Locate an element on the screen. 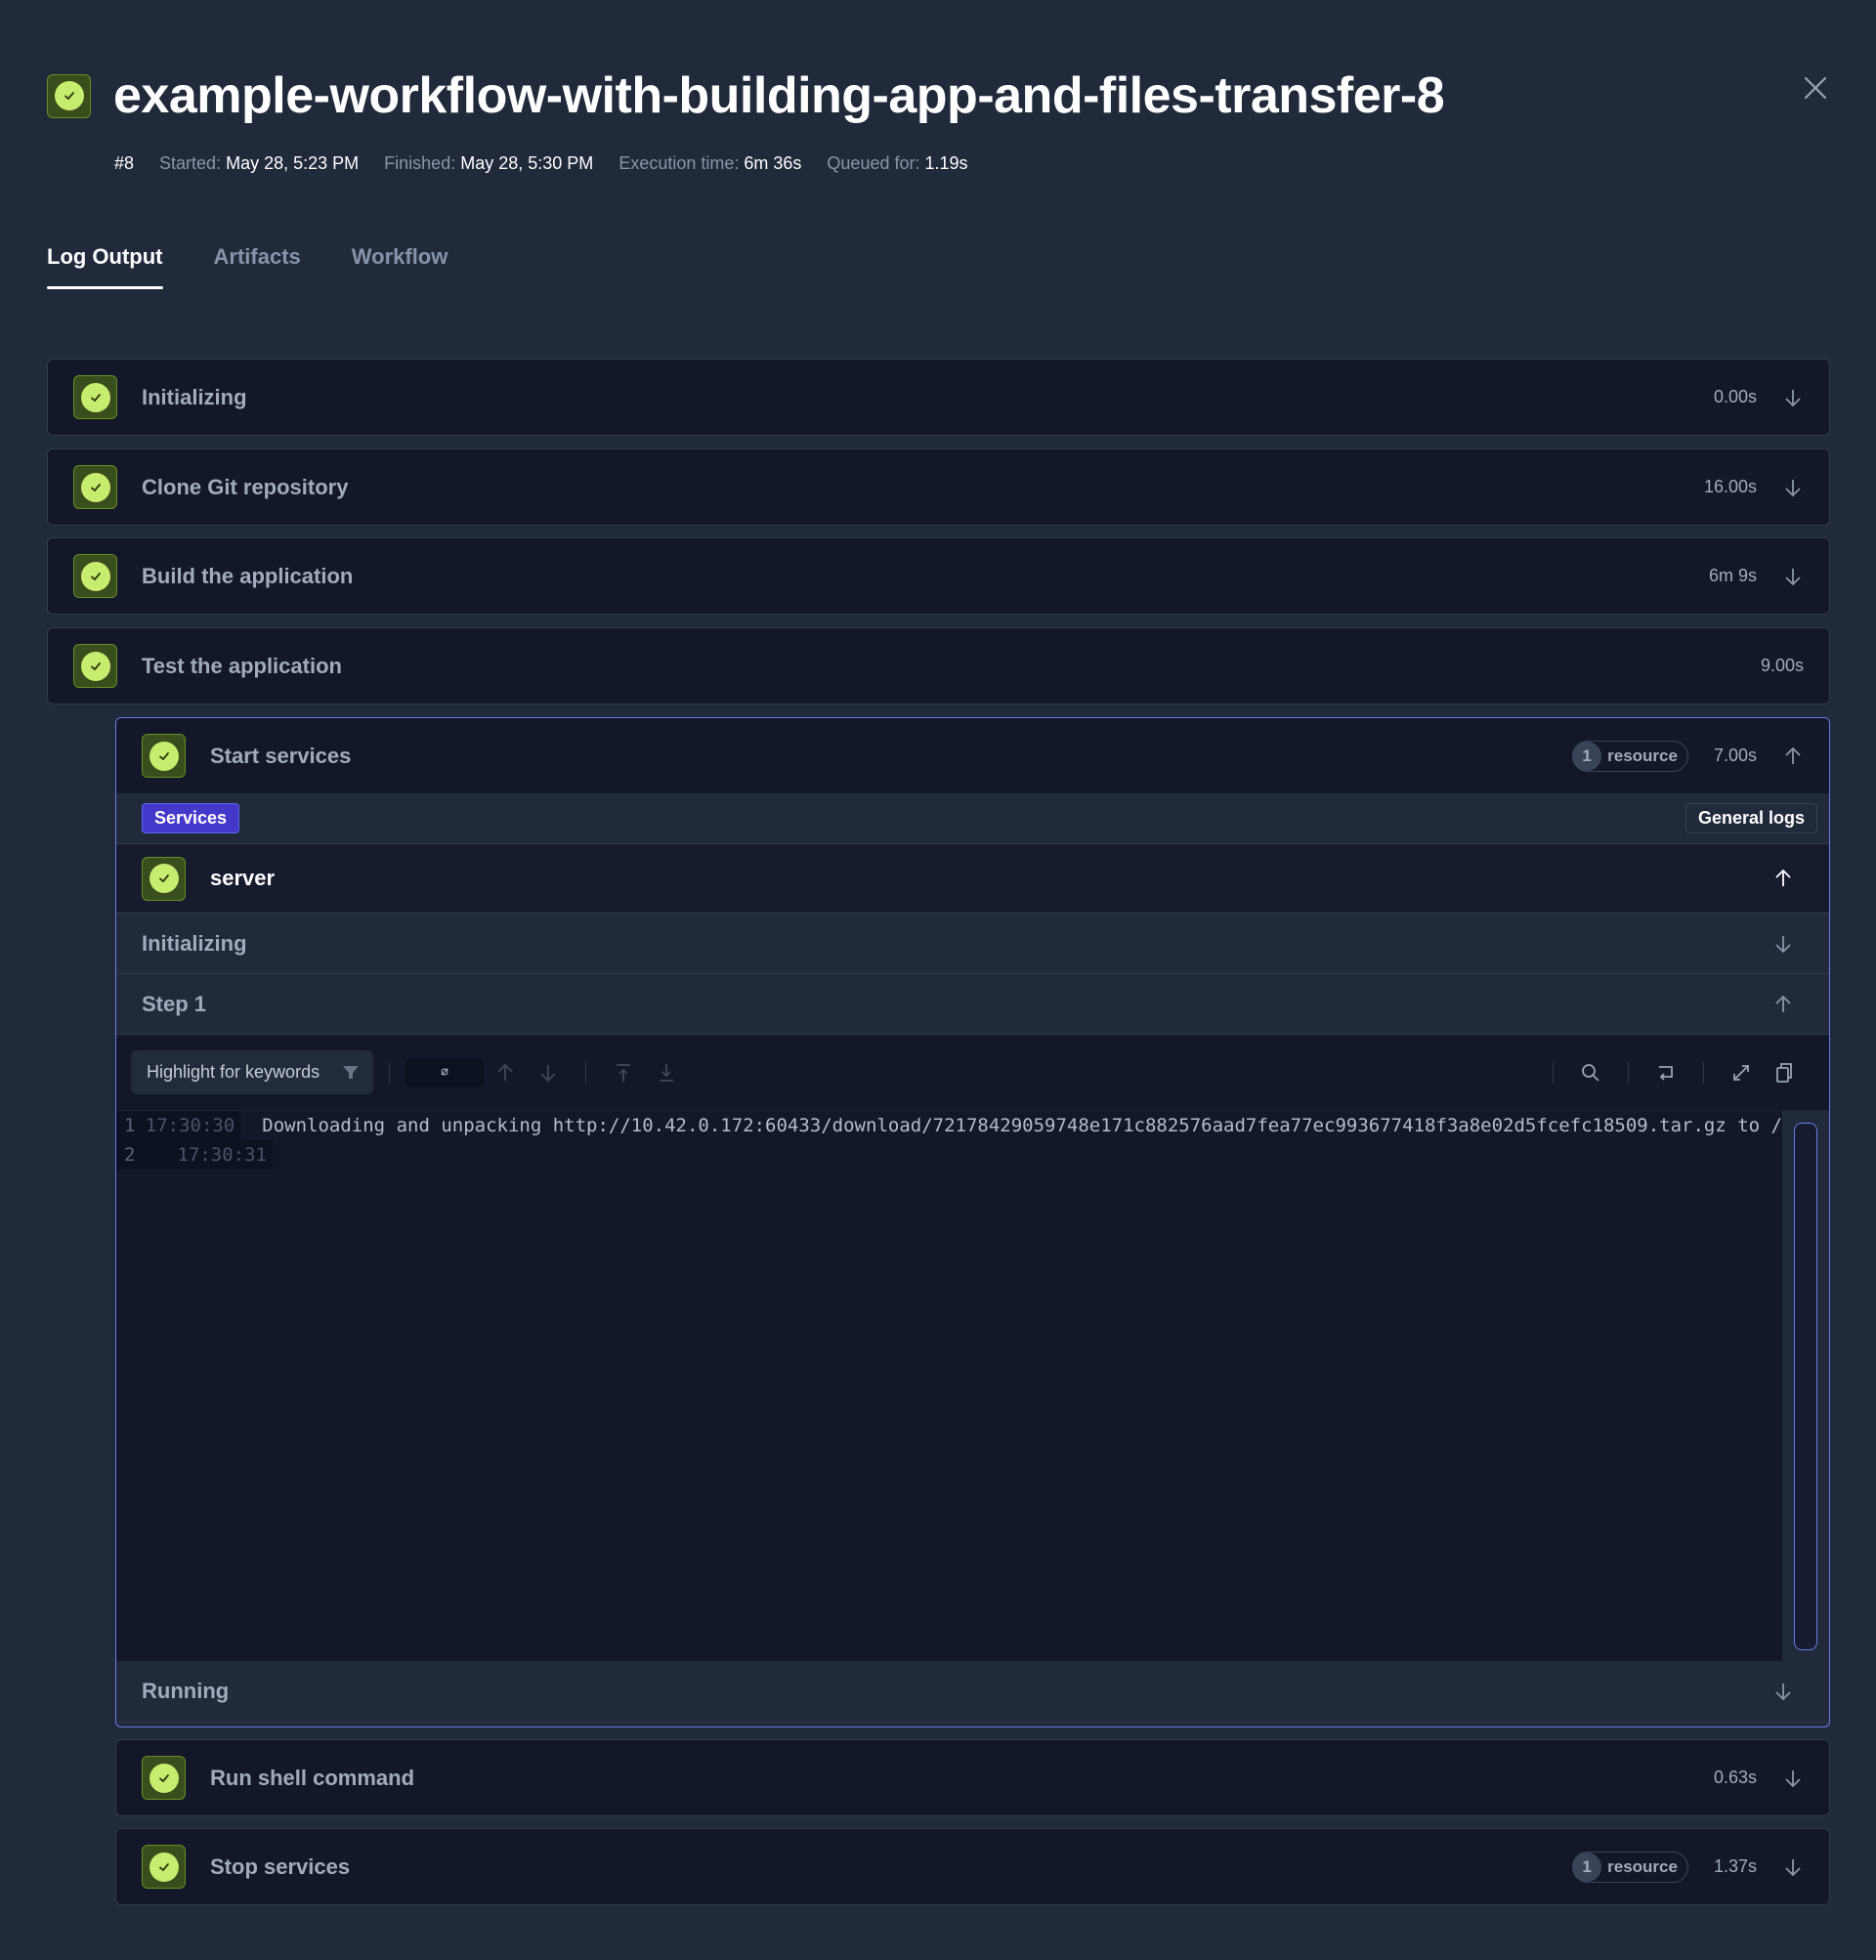 Image resolution: width=1876 pixels, height=1960 pixels. step-name: Start services is located at coordinates (281, 755).